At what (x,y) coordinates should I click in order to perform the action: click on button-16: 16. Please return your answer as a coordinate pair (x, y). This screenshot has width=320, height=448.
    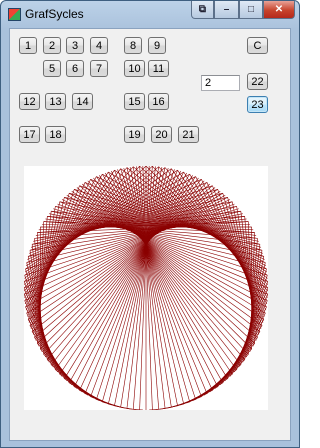
    Looking at the image, I should click on (158, 101).